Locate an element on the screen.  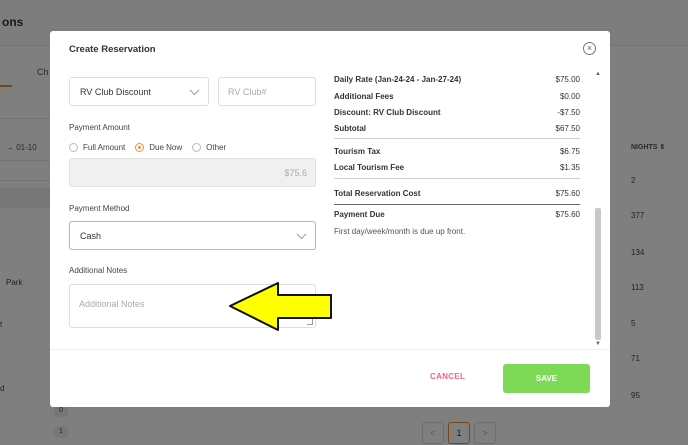
payment-method-value: Cash is located at coordinates (91, 235).